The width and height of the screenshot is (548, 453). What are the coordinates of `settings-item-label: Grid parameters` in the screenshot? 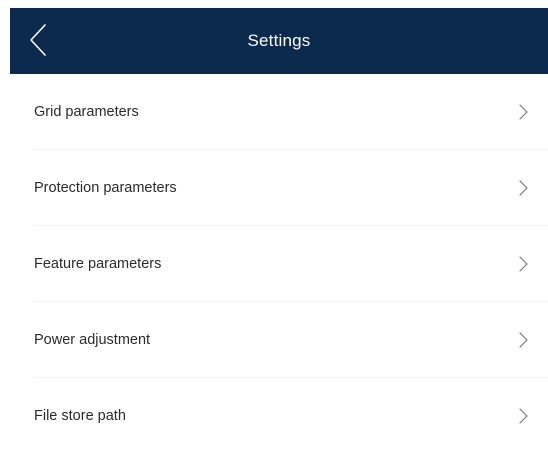 It's located at (86, 112).